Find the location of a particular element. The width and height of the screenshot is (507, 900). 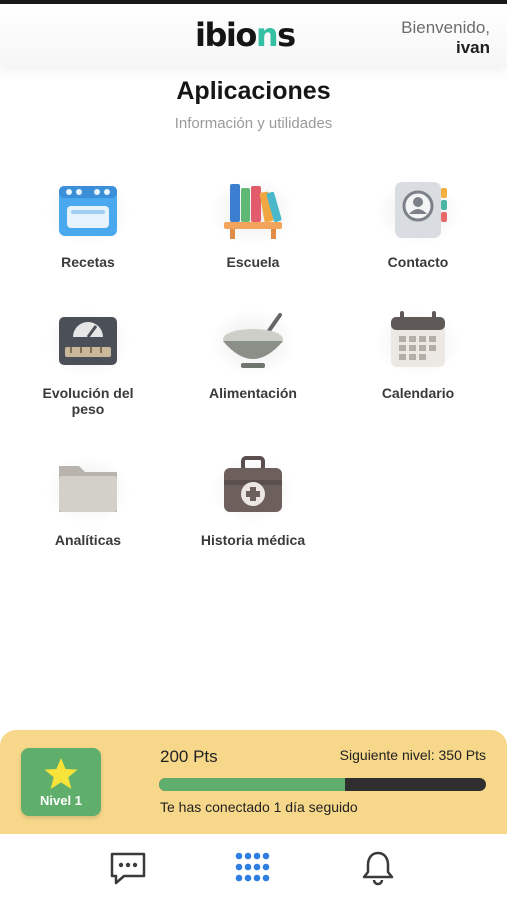

nav-chat-button is located at coordinates (128, 868).